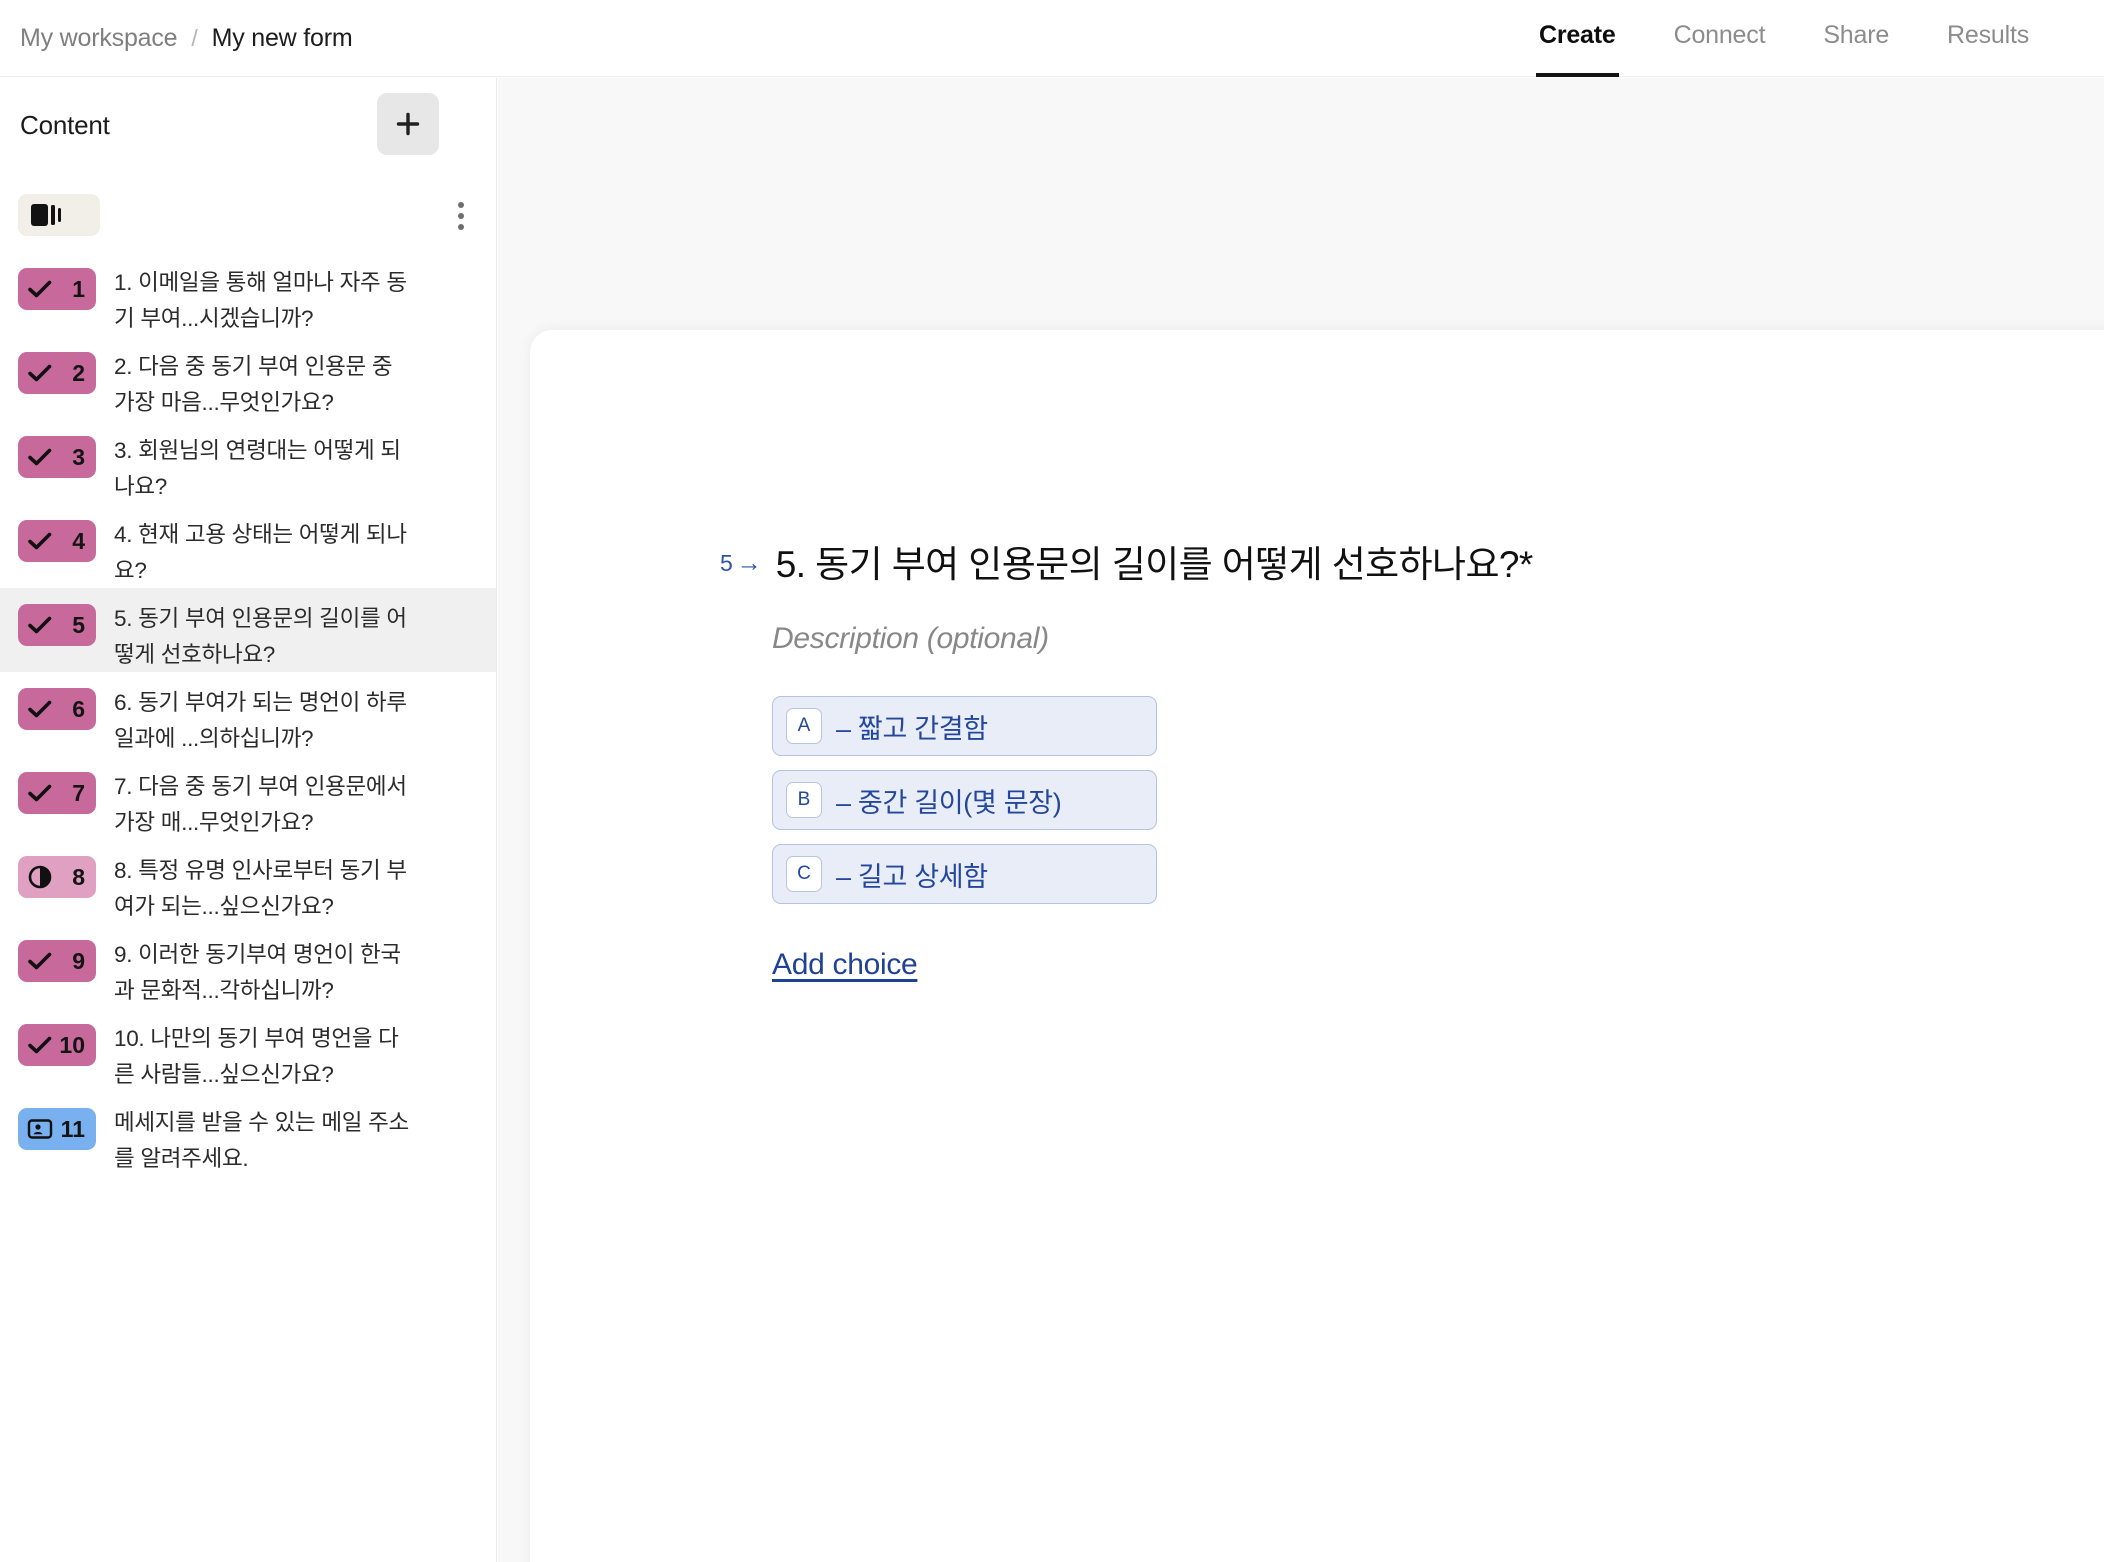 This screenshot has width=2104, height=1562. I want to click on question-badge: 8, so click(57, 877).